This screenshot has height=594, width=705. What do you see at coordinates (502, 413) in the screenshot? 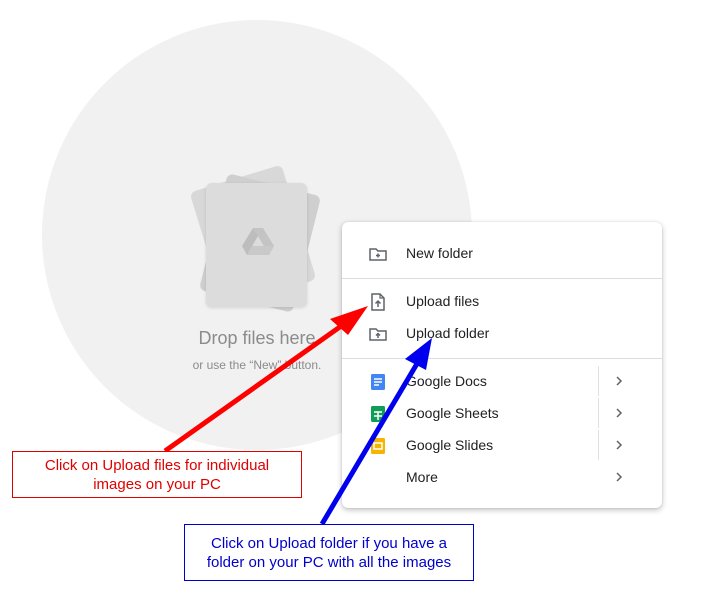
I see `menu-item-google-sheets: Google Sheets` at bounding box center [502, 413].